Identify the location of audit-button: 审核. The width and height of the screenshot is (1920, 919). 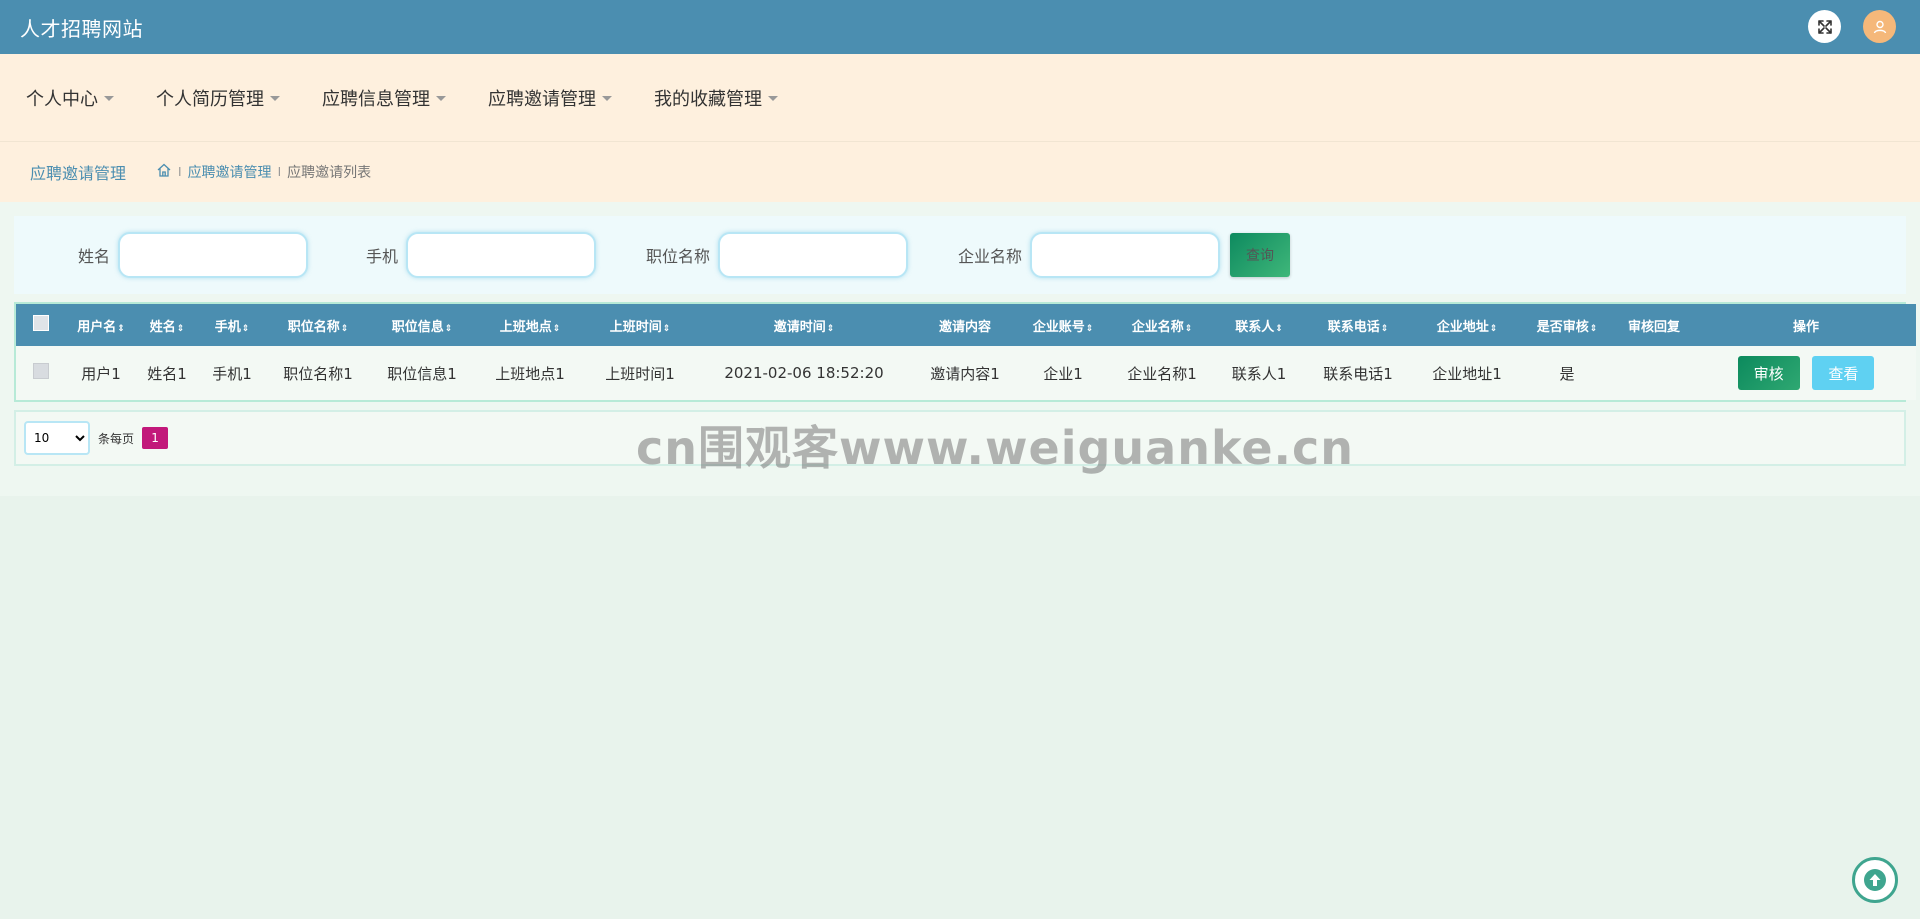
(1768, 373).